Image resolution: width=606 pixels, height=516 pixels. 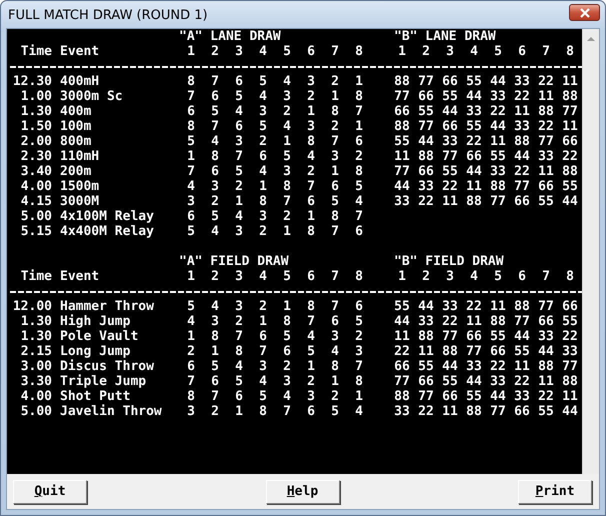 What do you see at coordinates (303, 492) in the screenshot?
I see `dialog-button: Help` at bounding box center [303, 492].